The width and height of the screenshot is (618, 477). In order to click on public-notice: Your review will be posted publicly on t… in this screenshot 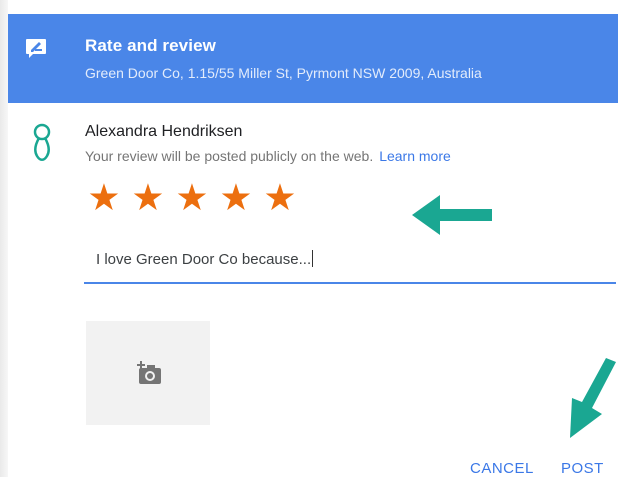, I will do `click(268, 156)`.